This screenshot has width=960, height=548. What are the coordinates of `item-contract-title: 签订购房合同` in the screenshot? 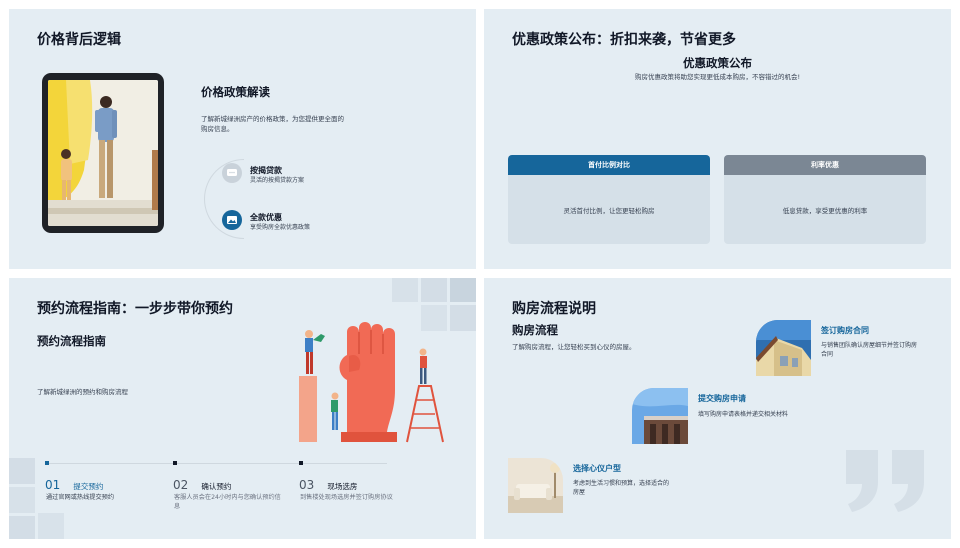 It's located at (845, 330).